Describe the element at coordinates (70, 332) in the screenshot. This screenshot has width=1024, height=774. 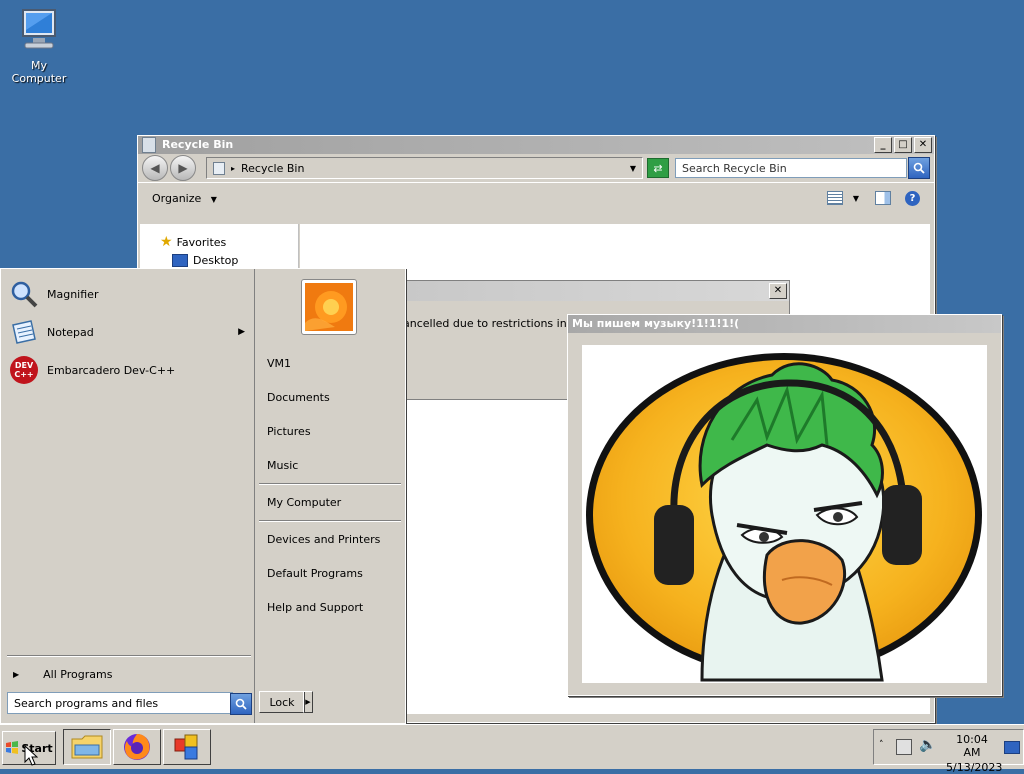
I see `program-label: Notepad` at that location.